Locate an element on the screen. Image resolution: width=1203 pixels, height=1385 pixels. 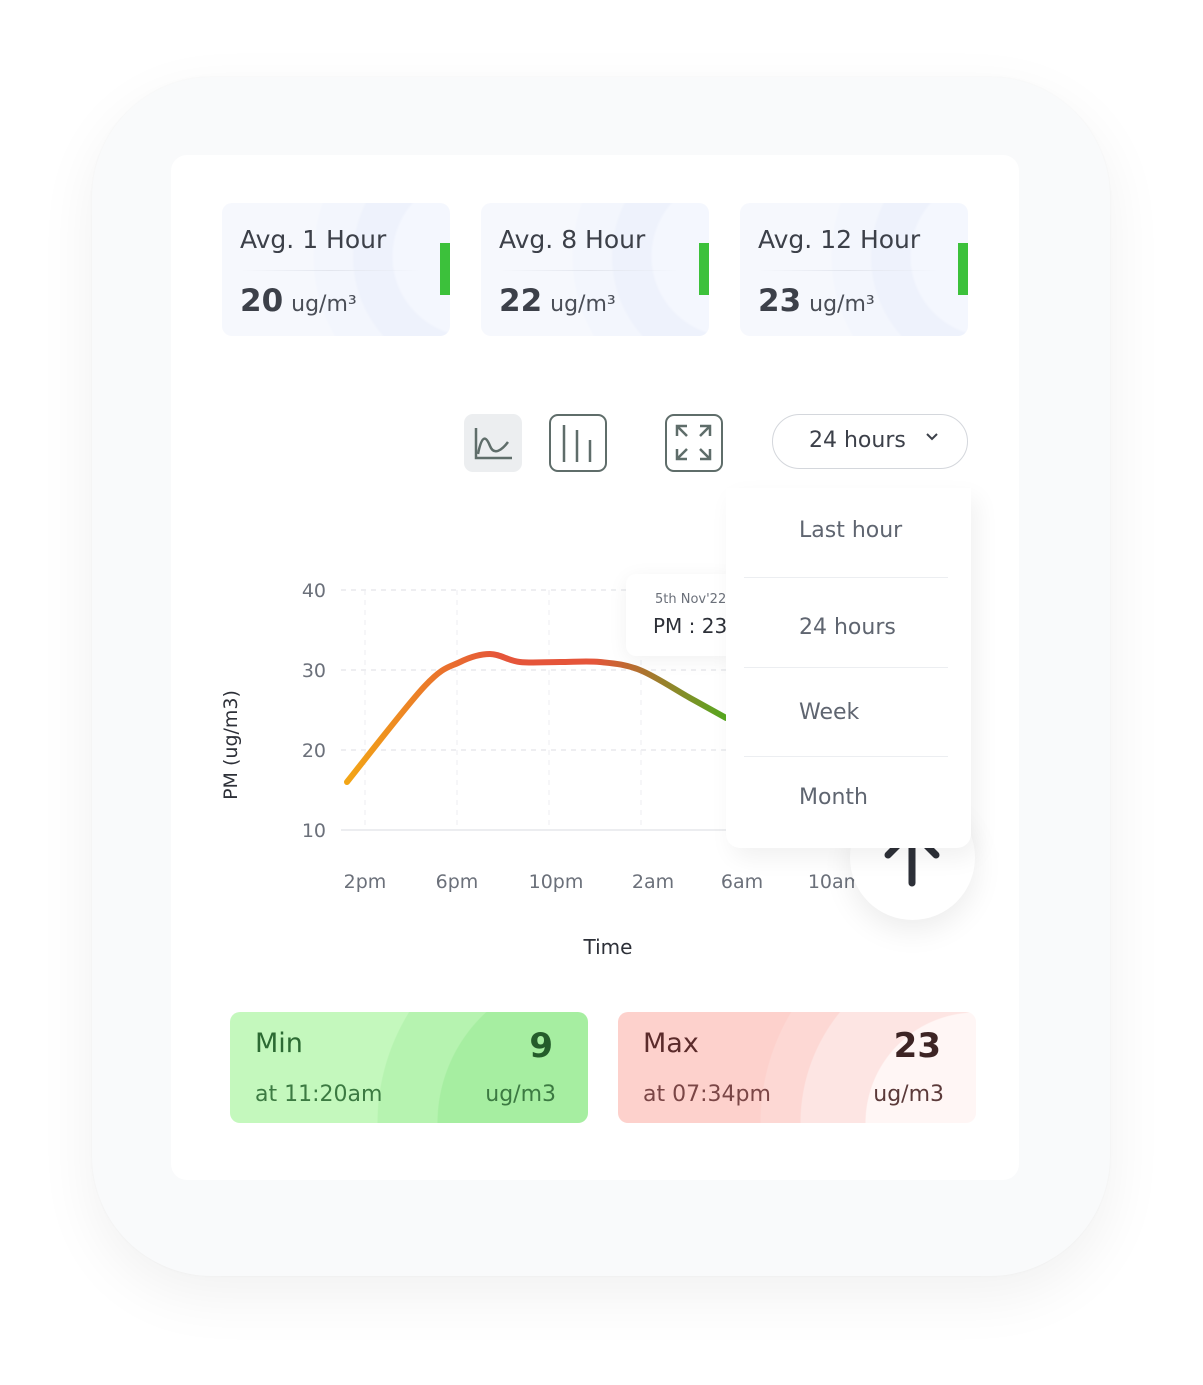
y-tick-label: 10 is located at coordinates (314, 831).